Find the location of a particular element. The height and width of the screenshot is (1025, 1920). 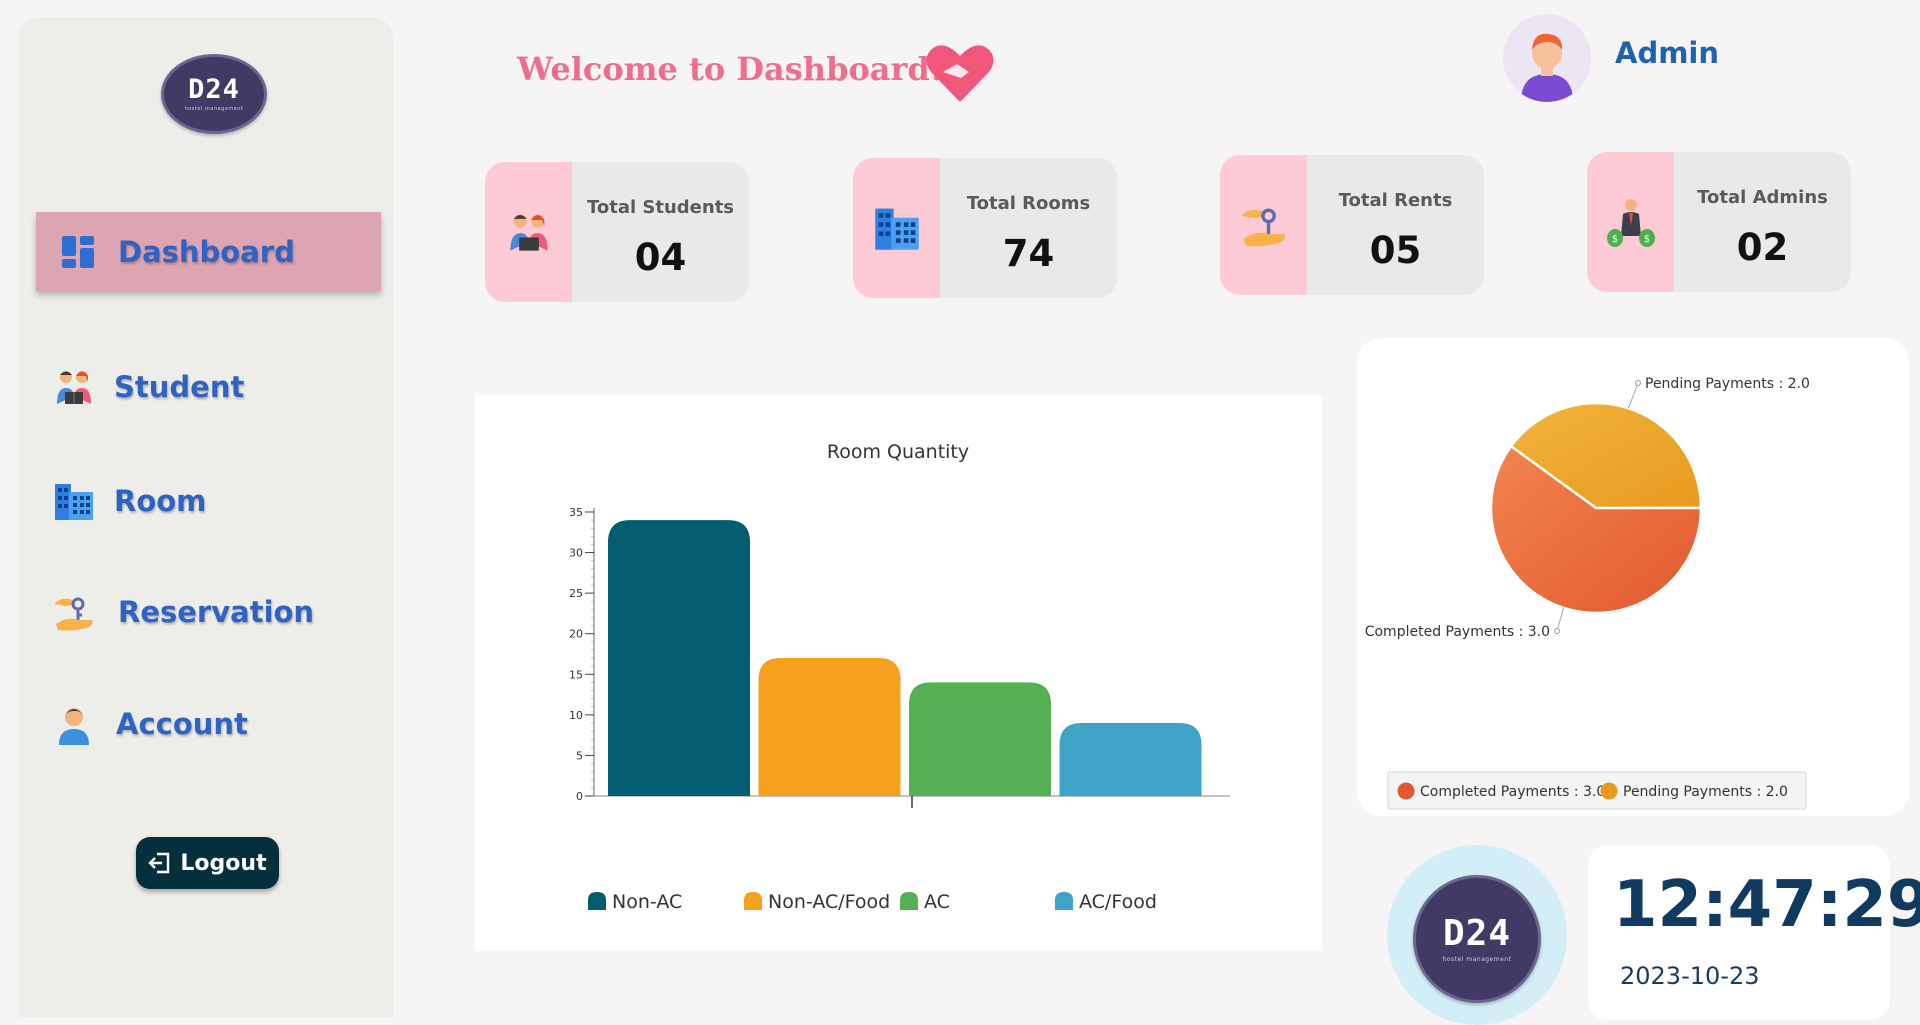

logout-icon is located at coordinates (159, 863).